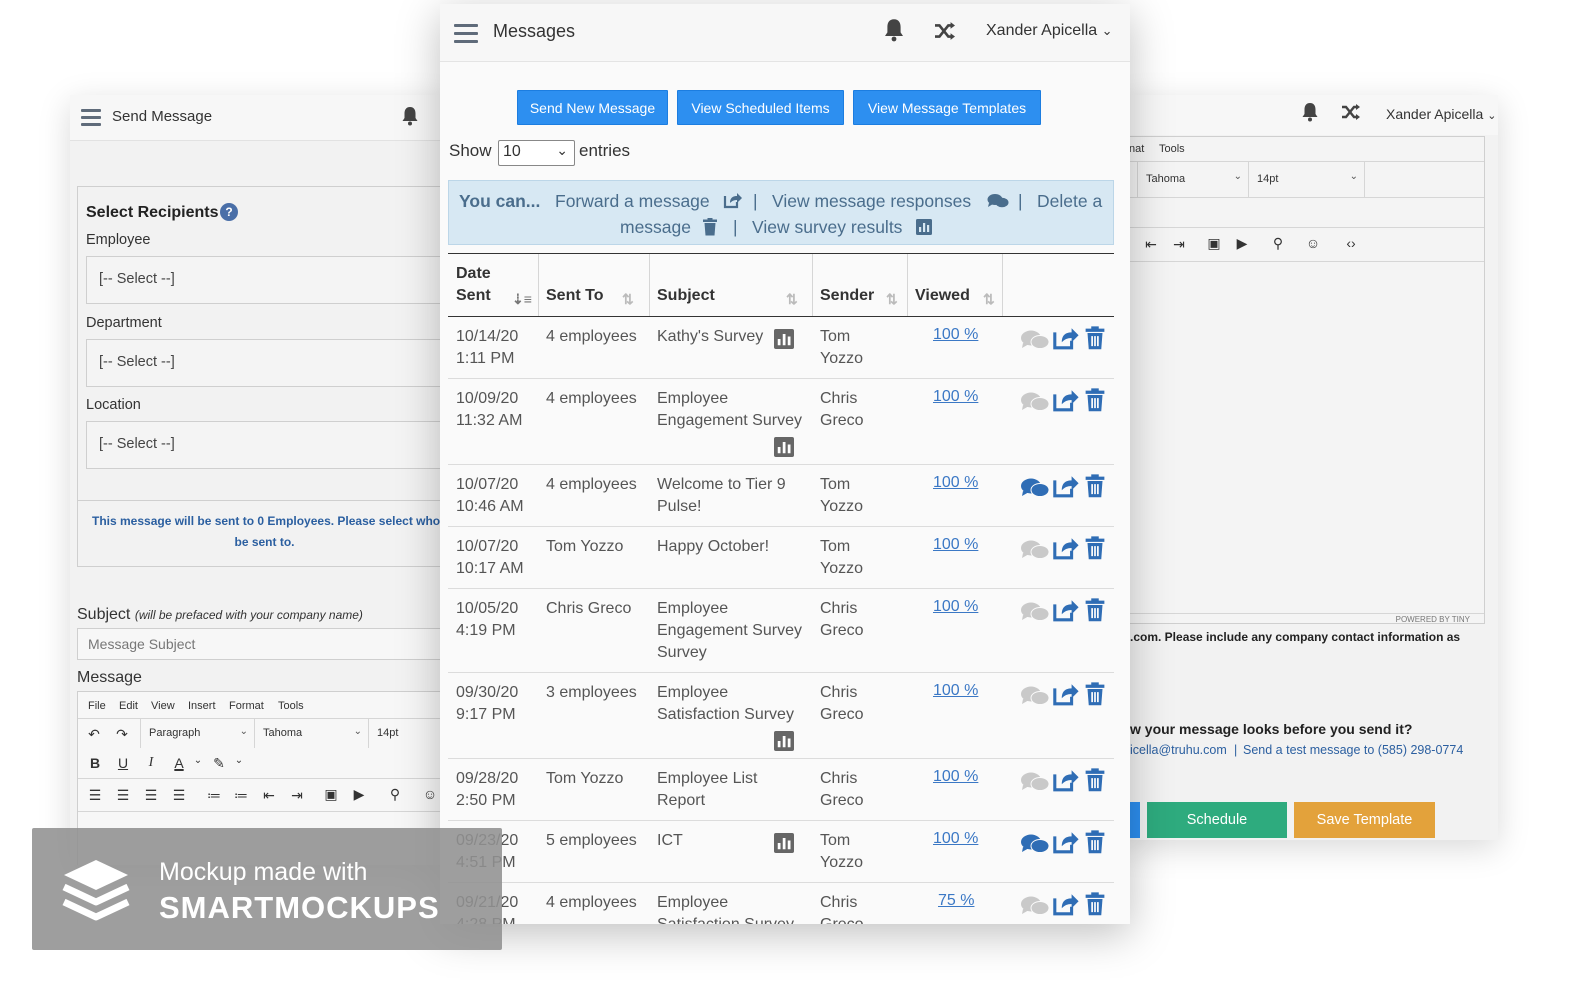 The height and width of the screenshot is (987, 1575). What do you see at coordinates (122, 734) in the screenshot?
I see `redo-icon: ↷` at bounding box center [122, 734].